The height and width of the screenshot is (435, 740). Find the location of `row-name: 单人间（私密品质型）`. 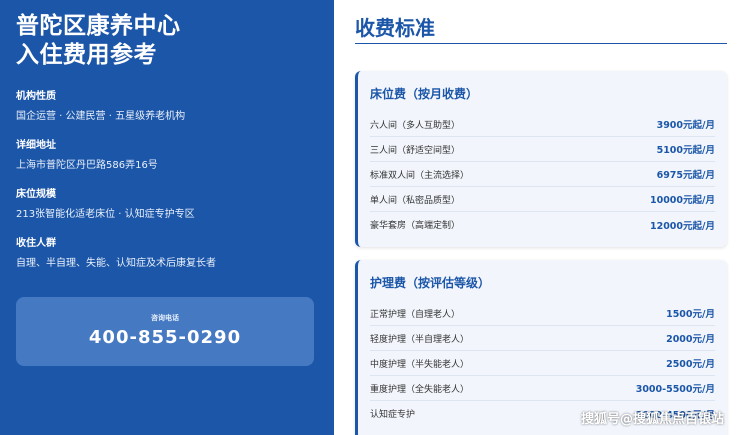

row-name: 单人间（私密品质型） is located at coordinates (415, 200).